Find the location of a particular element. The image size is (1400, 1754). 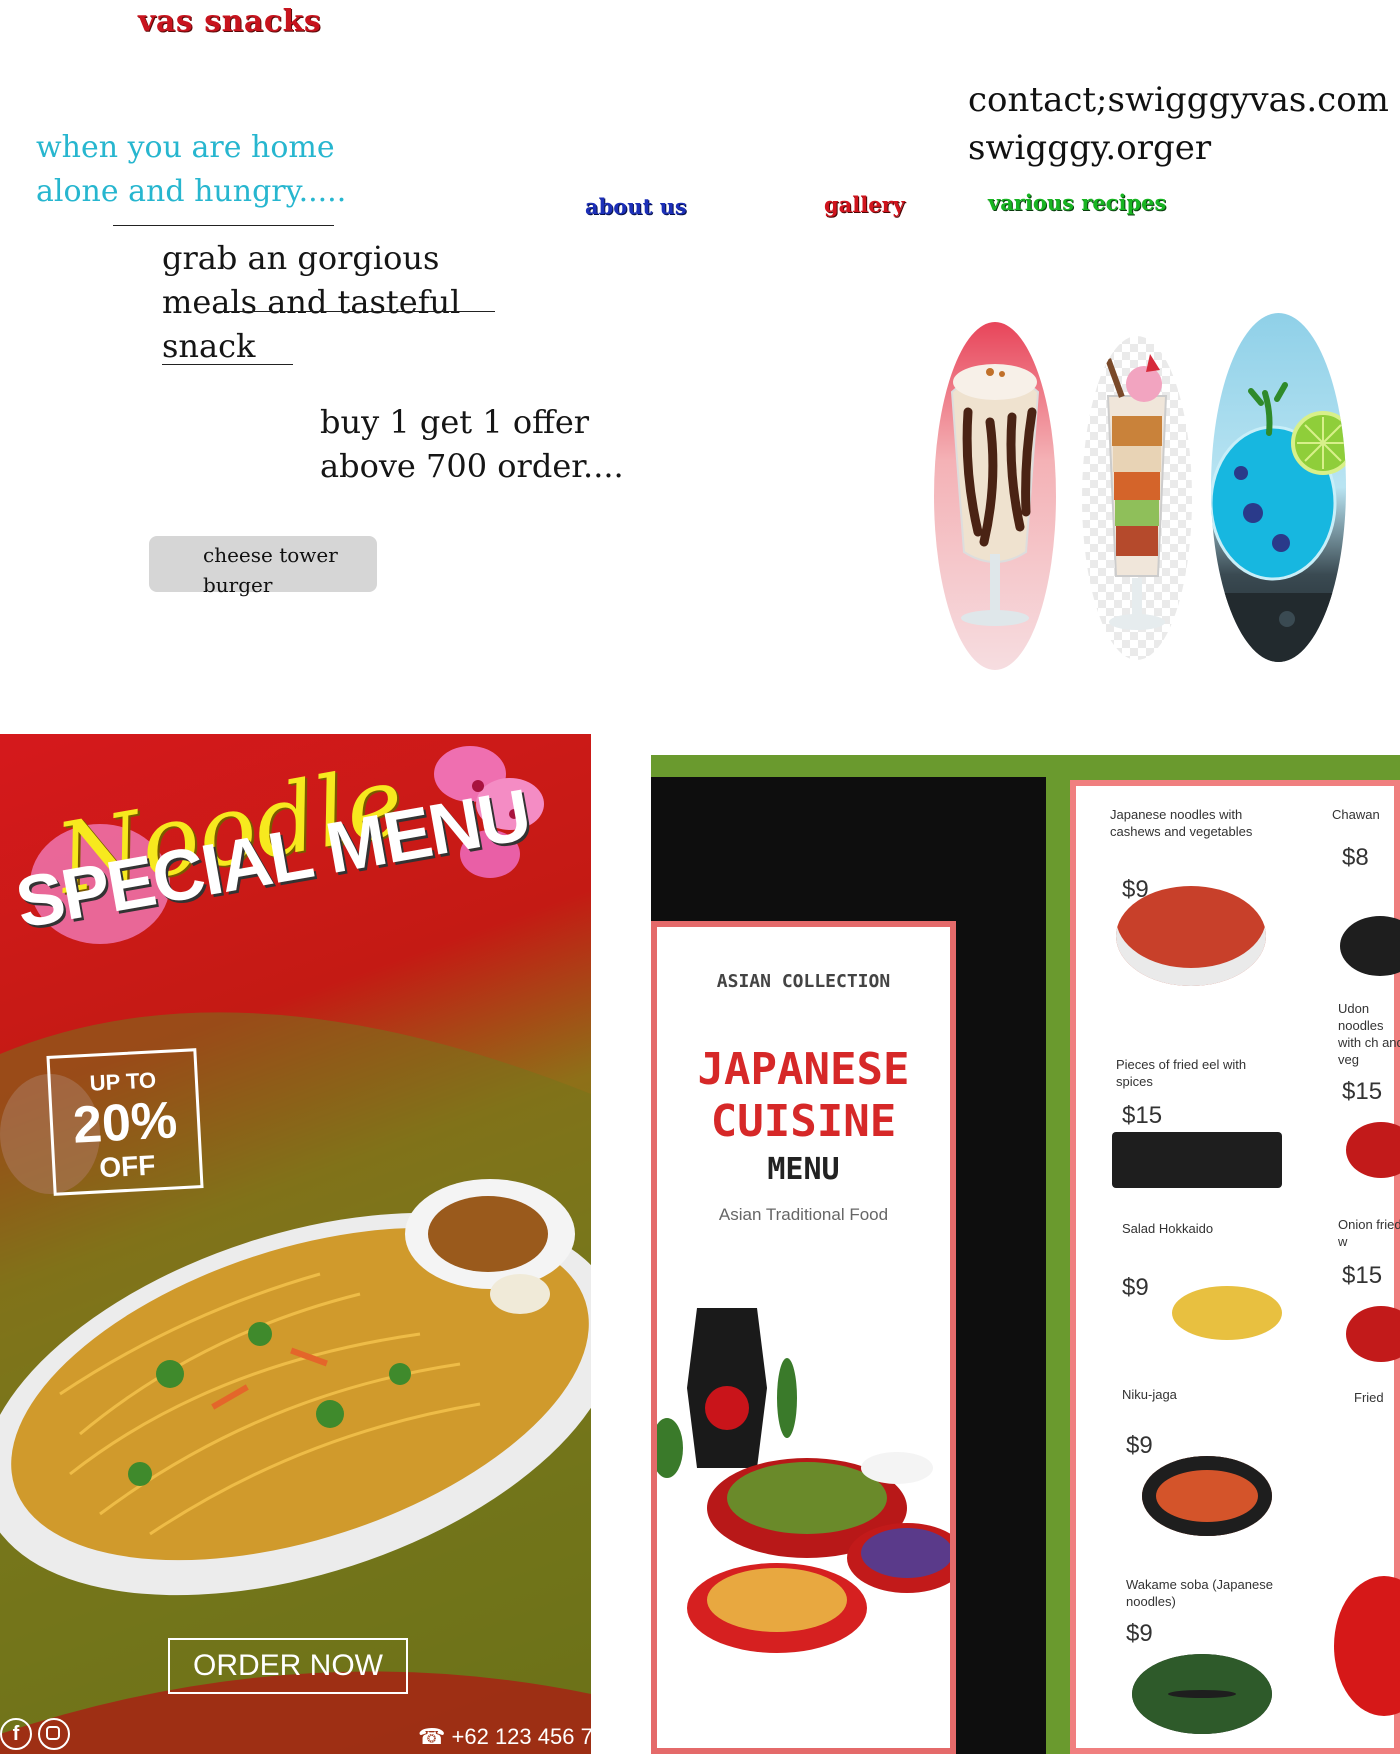

tagline-divider is located at coordinates (223, 225).